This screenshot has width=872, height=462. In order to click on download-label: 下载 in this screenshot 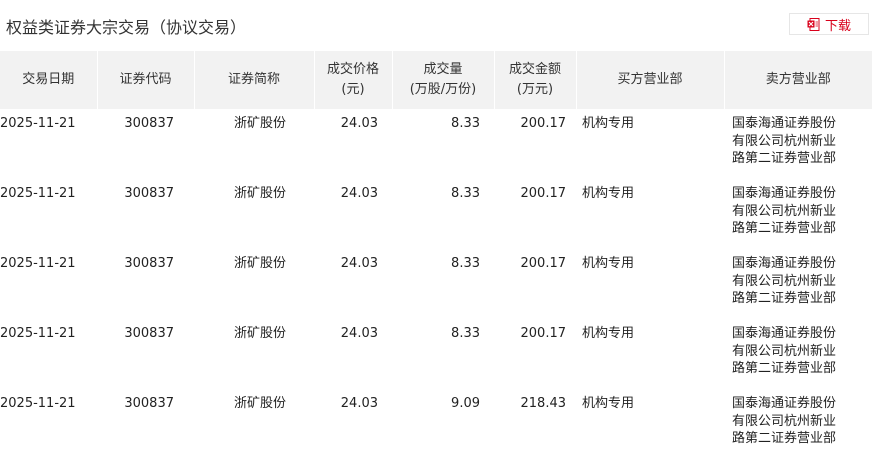, I will do `click(837, 26)`.